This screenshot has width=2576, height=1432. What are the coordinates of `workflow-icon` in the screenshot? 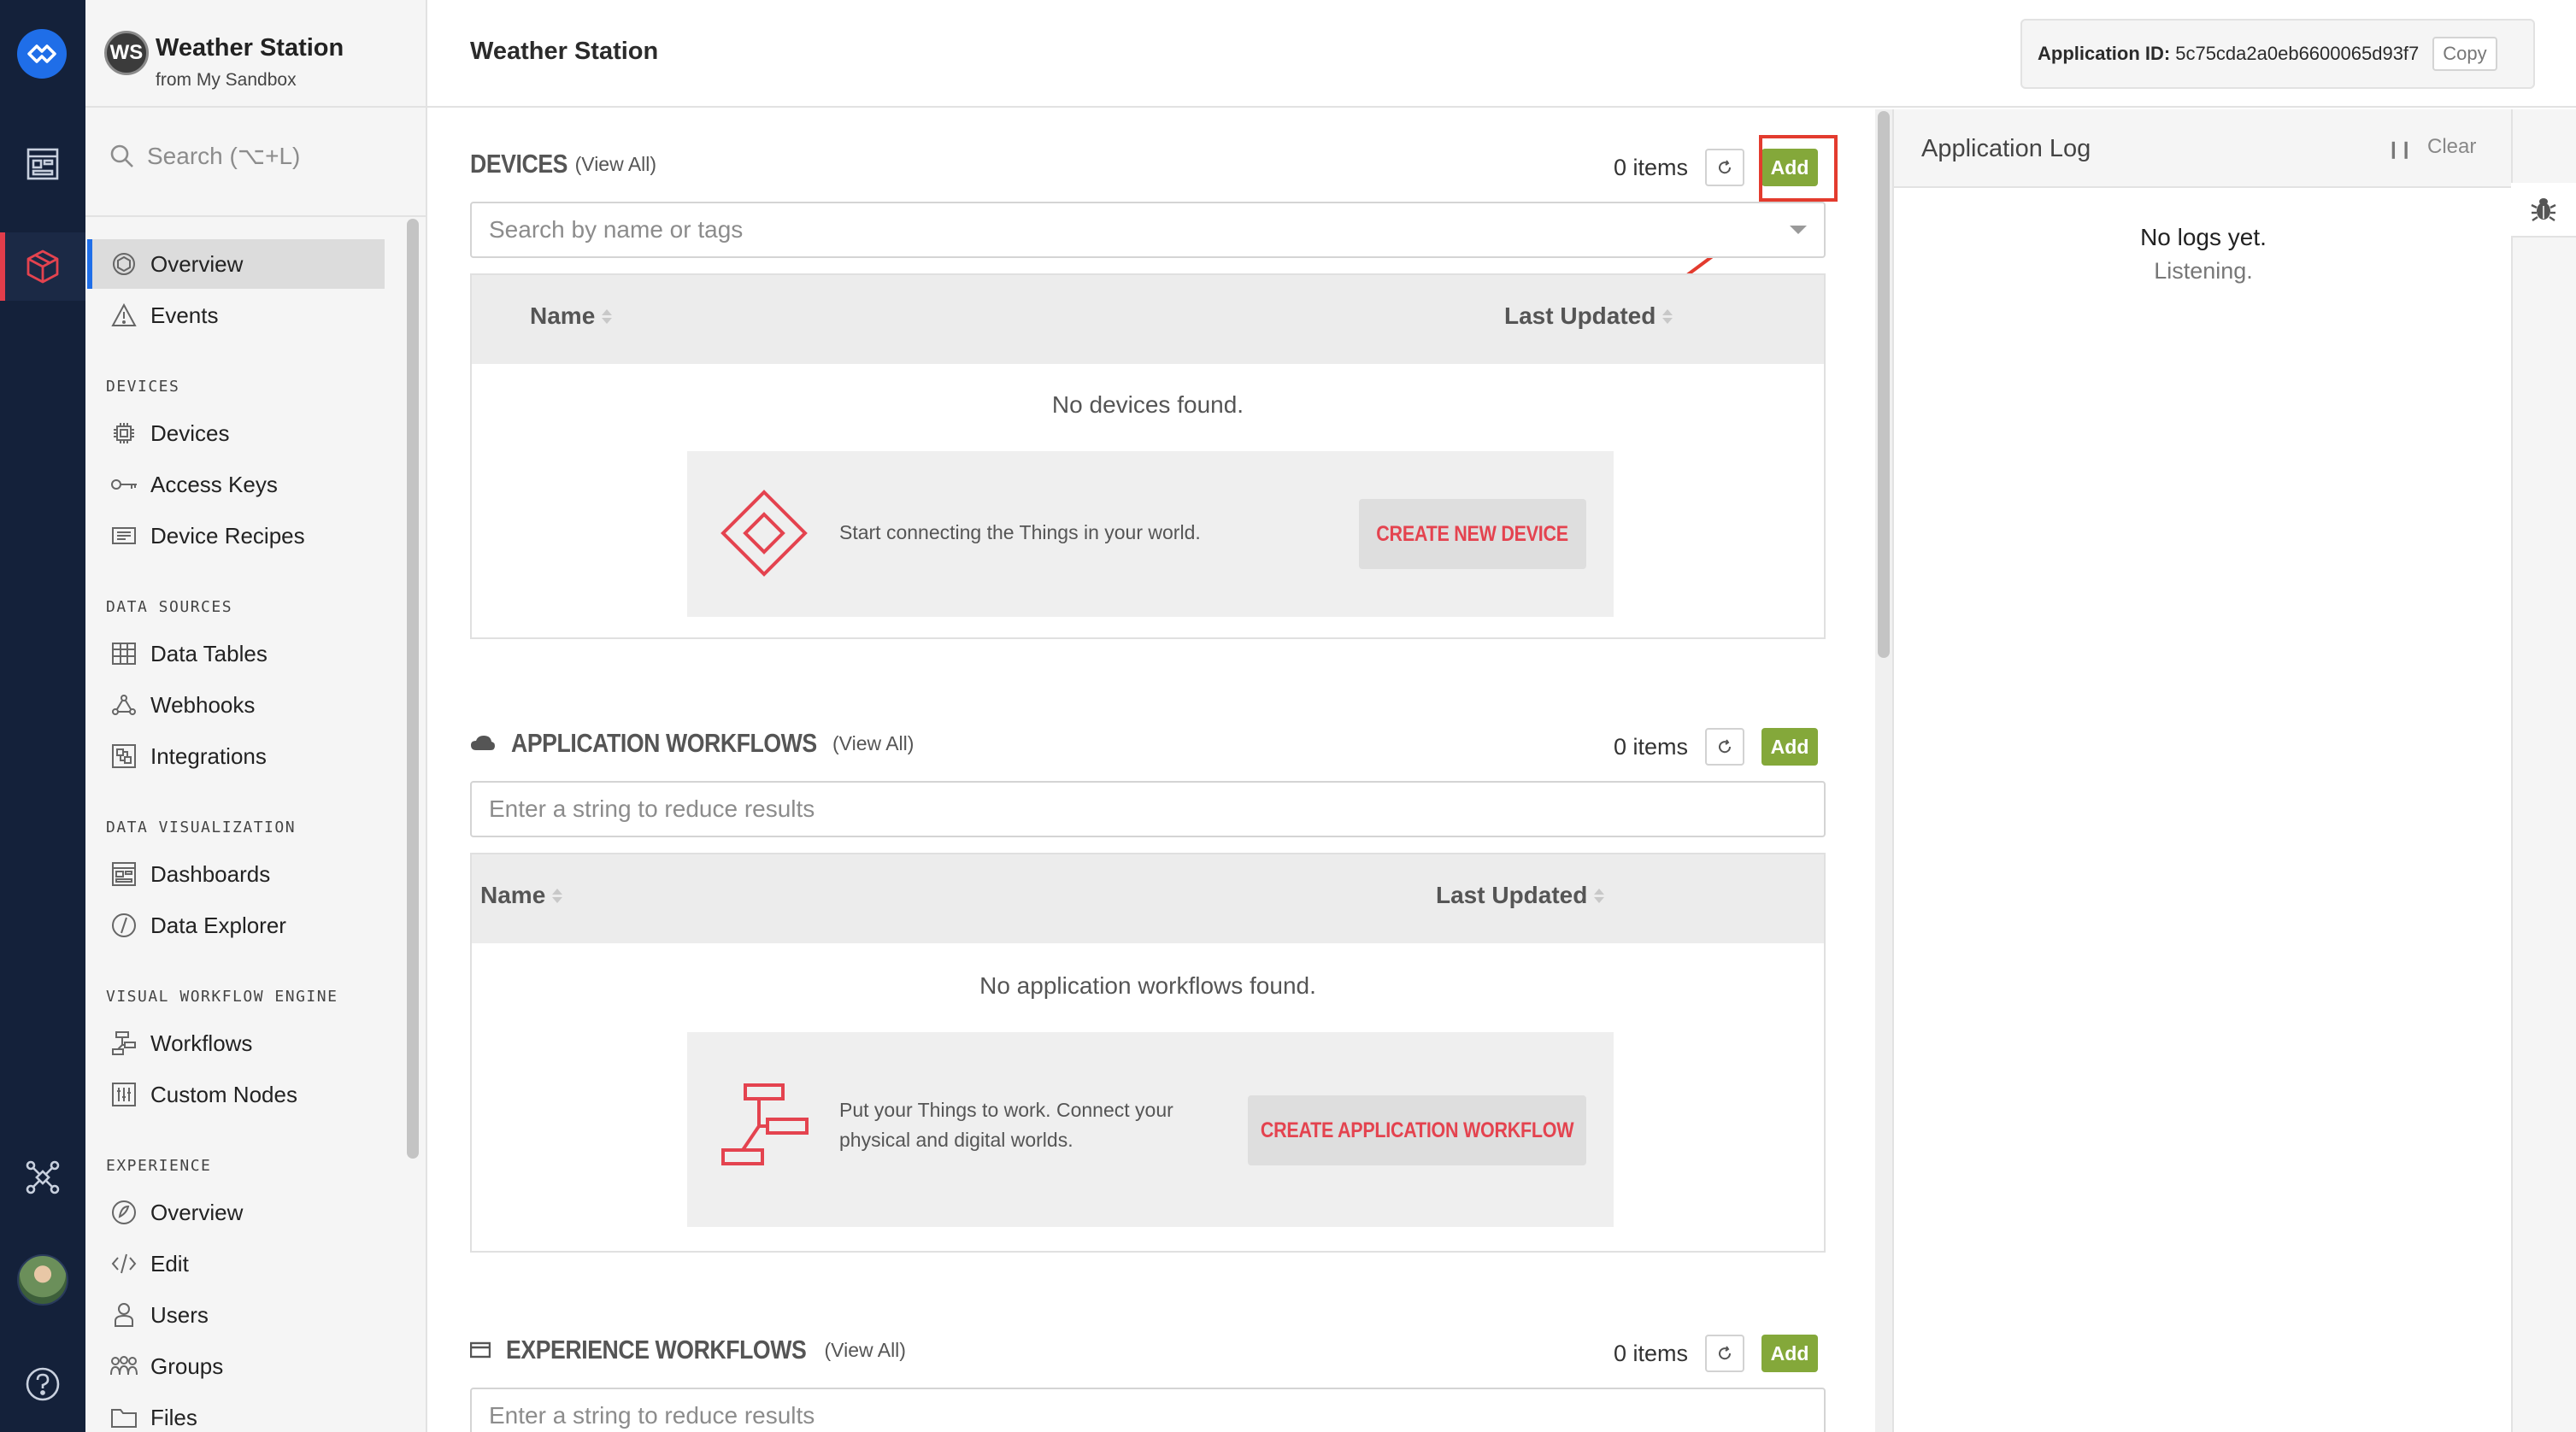 It's located at (123, 1043).